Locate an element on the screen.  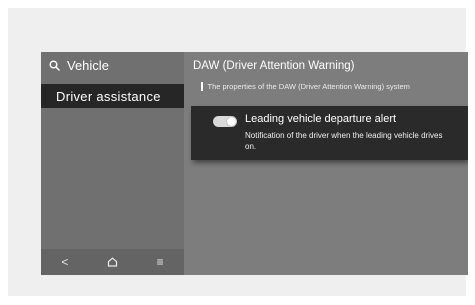
sidebar-item-driver-assistance: Driver assistance is located at coordinates (112, 96).